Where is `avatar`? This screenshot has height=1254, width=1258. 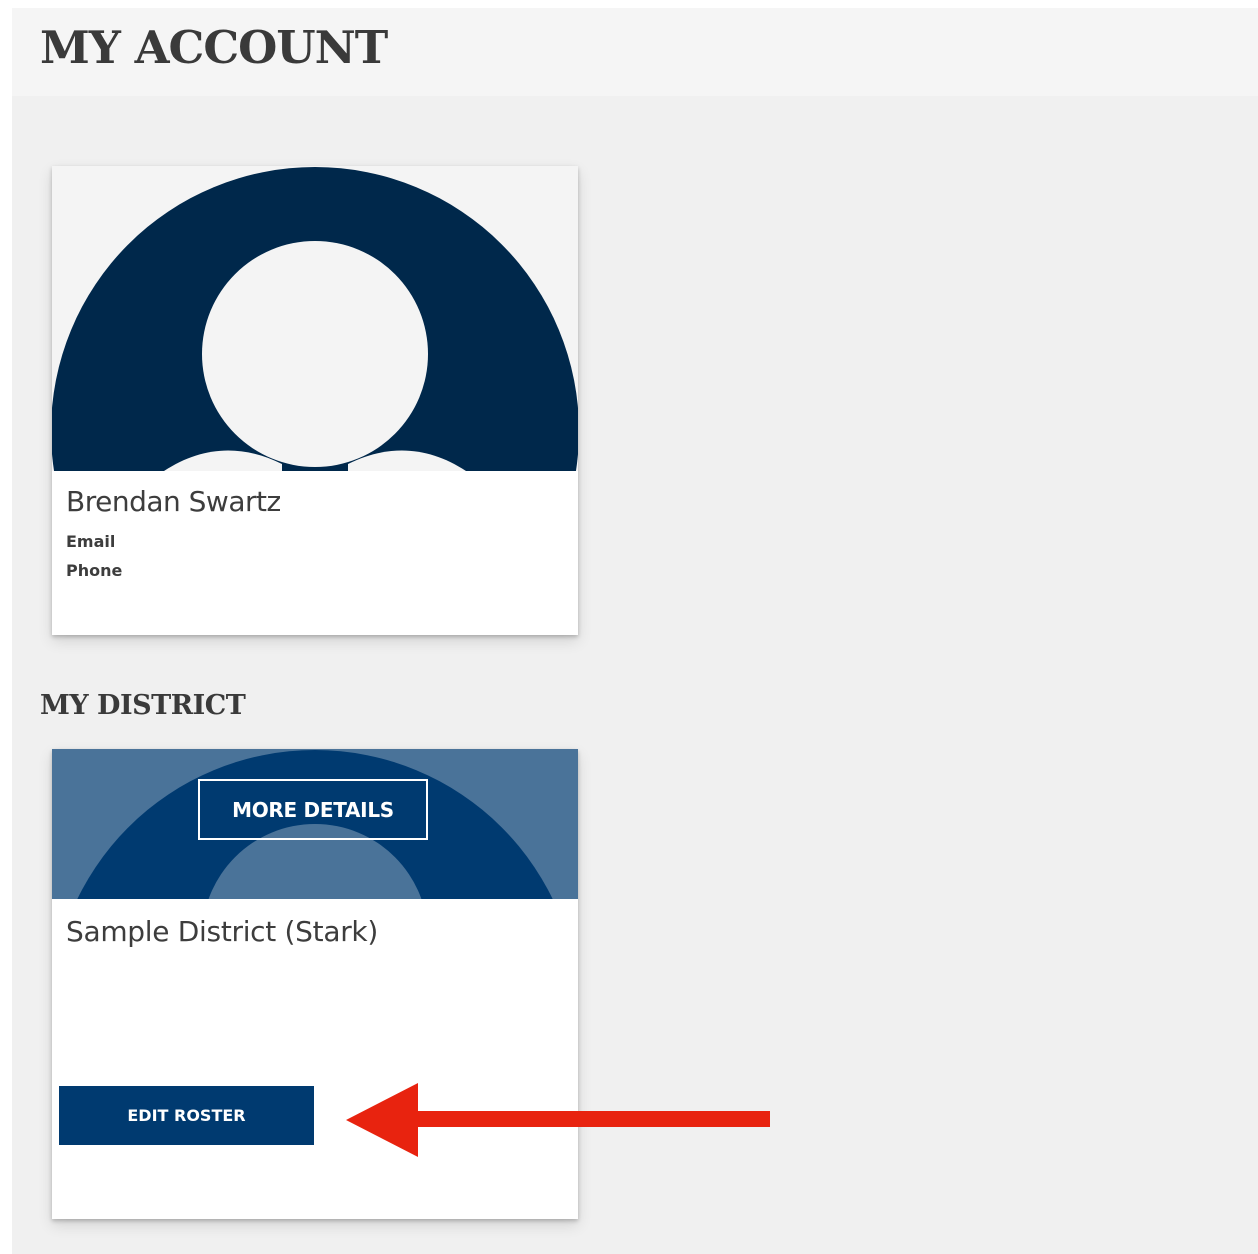
avatar is located at coordinates (315, 318).